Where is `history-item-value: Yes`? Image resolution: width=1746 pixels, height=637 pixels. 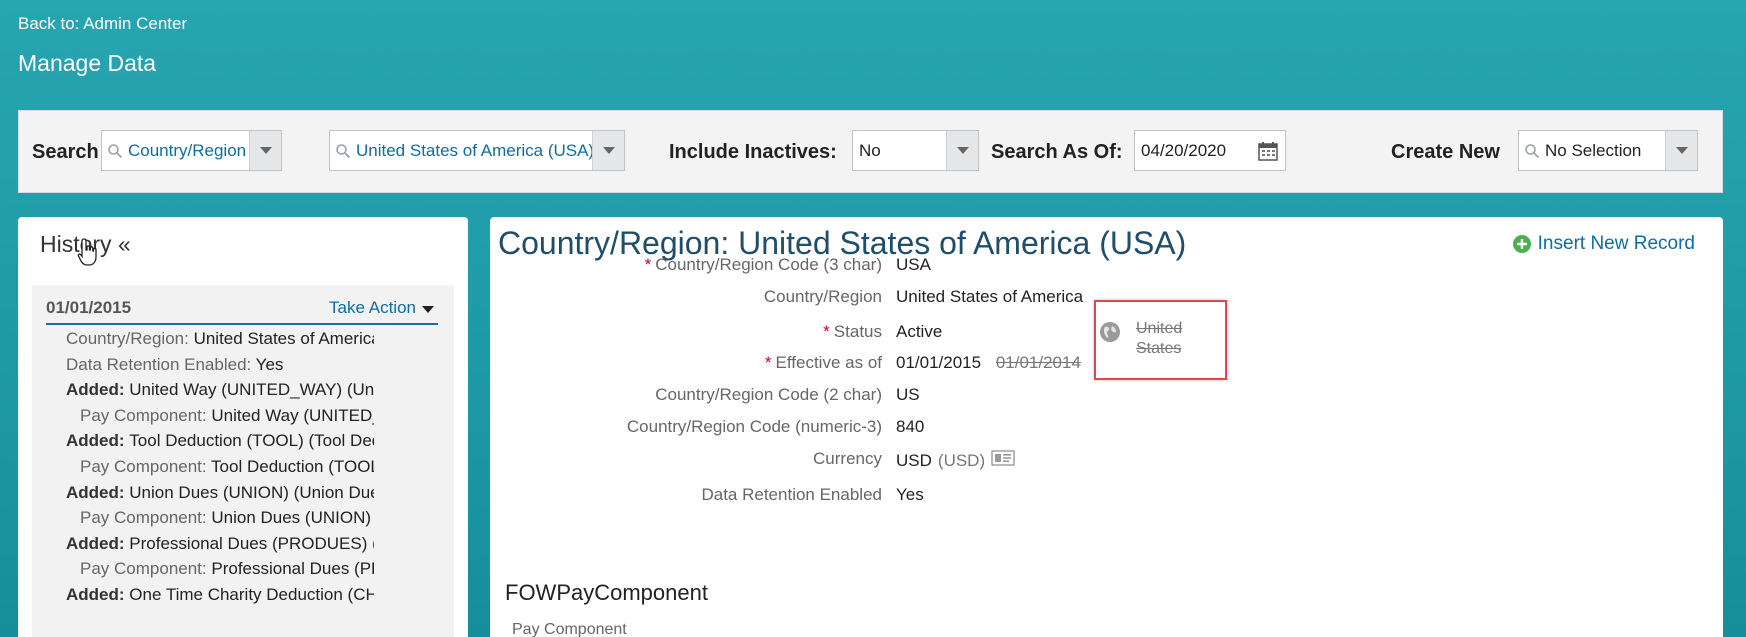 history-item-value: Yes is located at coordinates (269, 364).